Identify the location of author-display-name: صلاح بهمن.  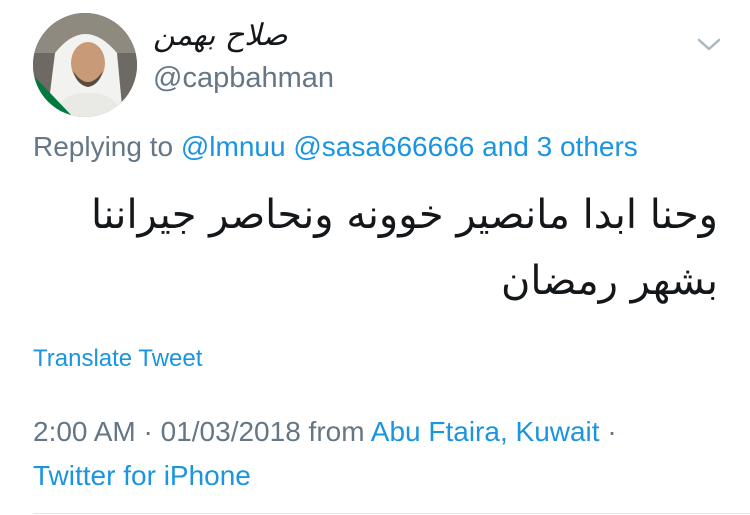
(220, 35).